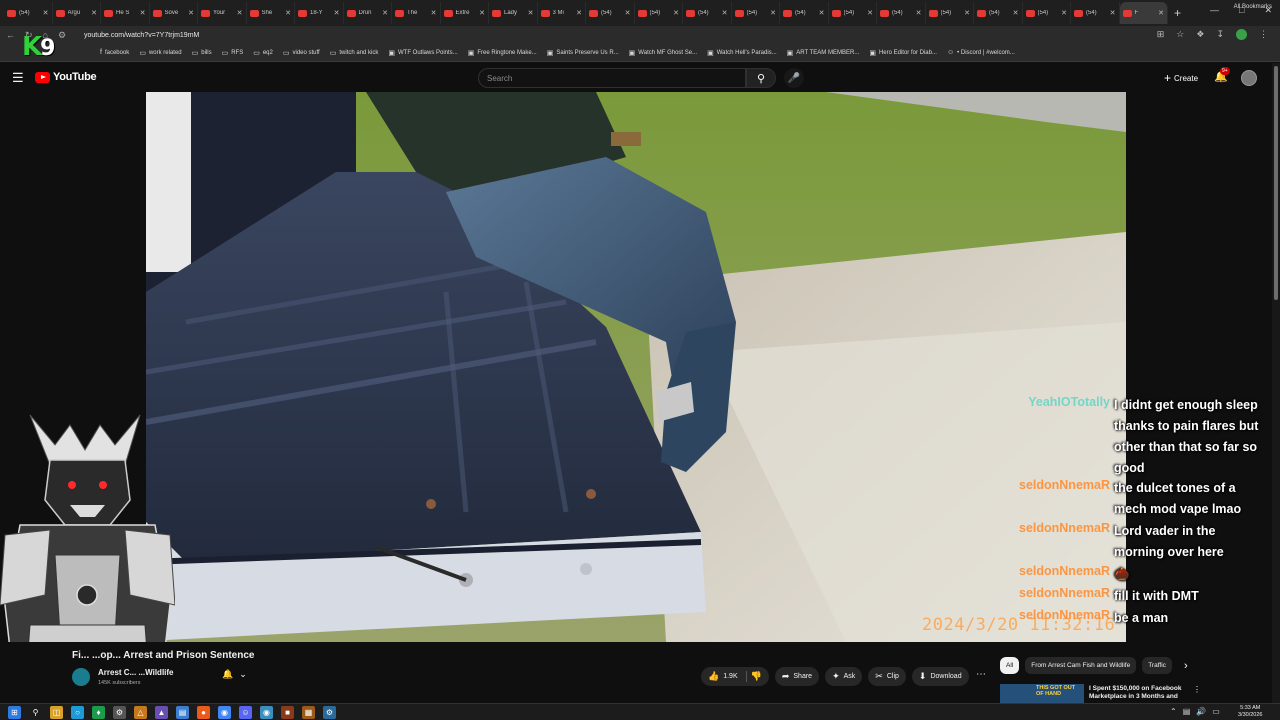  I want to click on bookmark-item: ▭ RFS, so click(233, 53).